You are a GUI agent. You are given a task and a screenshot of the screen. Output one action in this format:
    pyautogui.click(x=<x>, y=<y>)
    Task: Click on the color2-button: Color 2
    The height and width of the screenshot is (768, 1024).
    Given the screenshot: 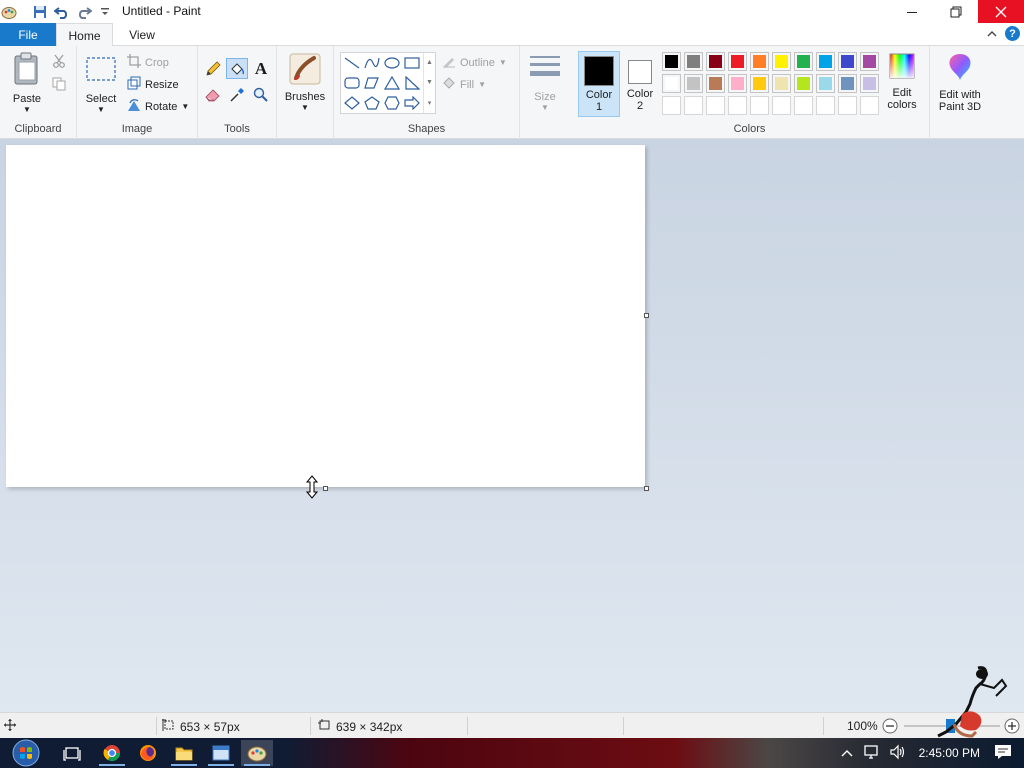 What is the action you would take?
    pyautogui.click(x=640, y=84)
    